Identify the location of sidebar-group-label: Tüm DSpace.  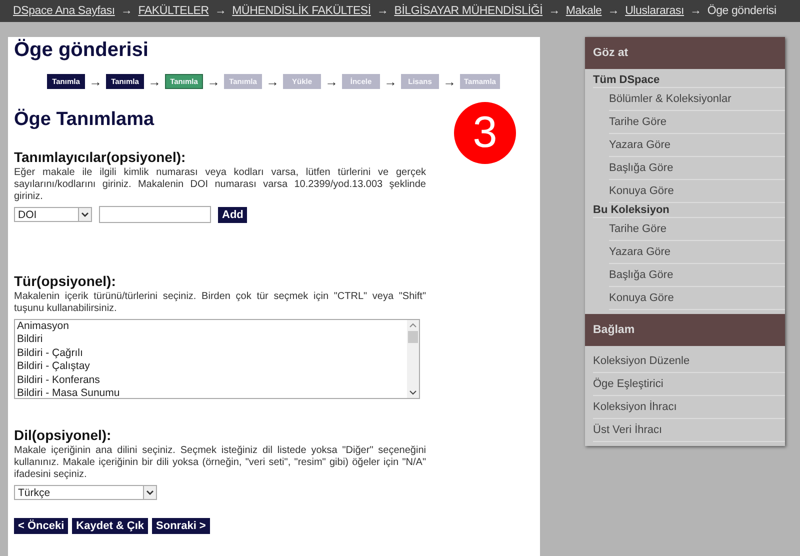
(689, 80).